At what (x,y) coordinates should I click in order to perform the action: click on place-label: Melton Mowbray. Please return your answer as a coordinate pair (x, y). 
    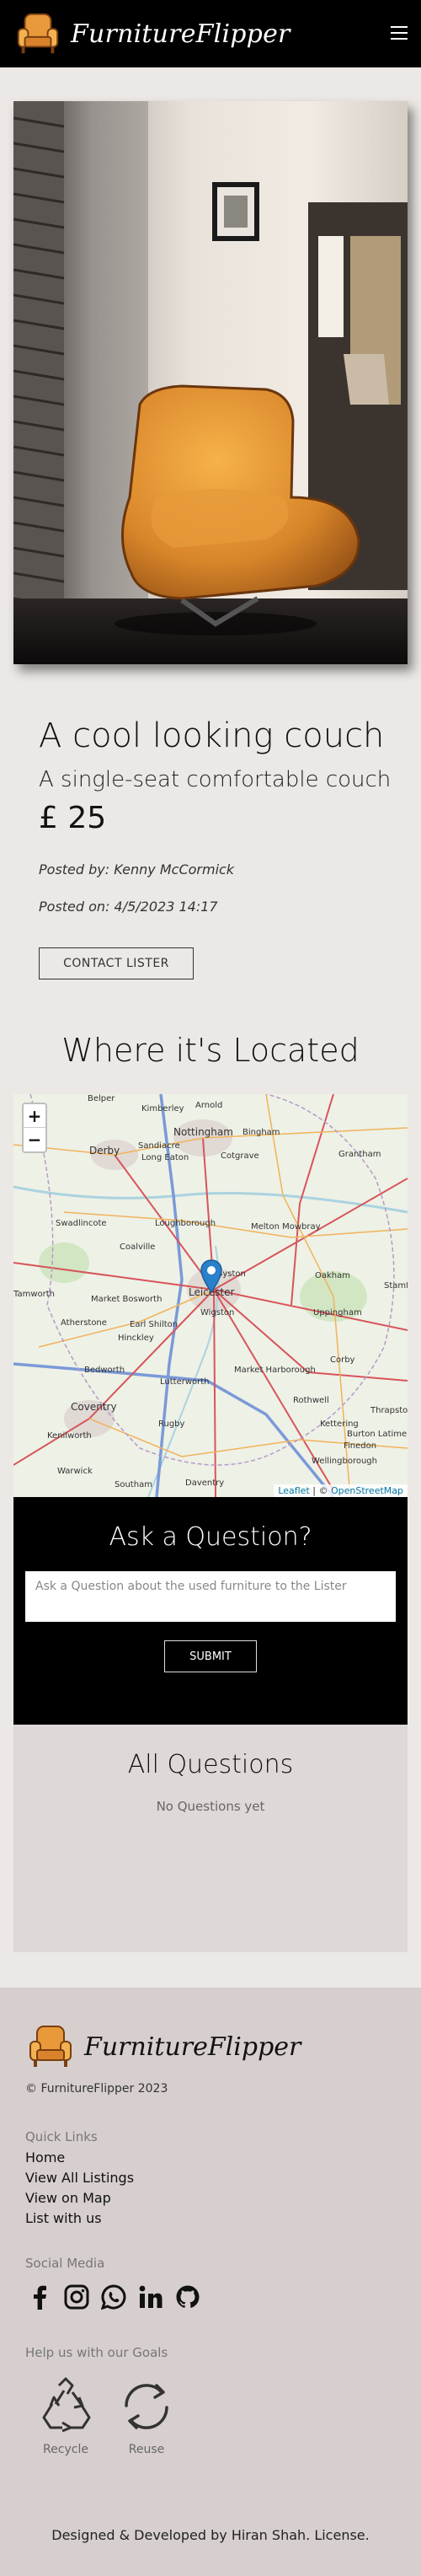
    Looking at the image, I should click on (286, 1227).